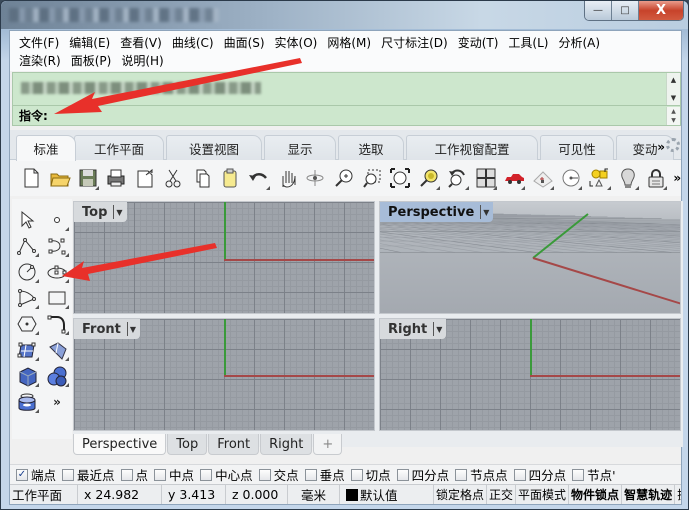 This screenshot has height=510, width=689. Describe the element at coordinates (673, 89) in the screenshot. I see `history-scrollbar: ▲ ▼` at that location.